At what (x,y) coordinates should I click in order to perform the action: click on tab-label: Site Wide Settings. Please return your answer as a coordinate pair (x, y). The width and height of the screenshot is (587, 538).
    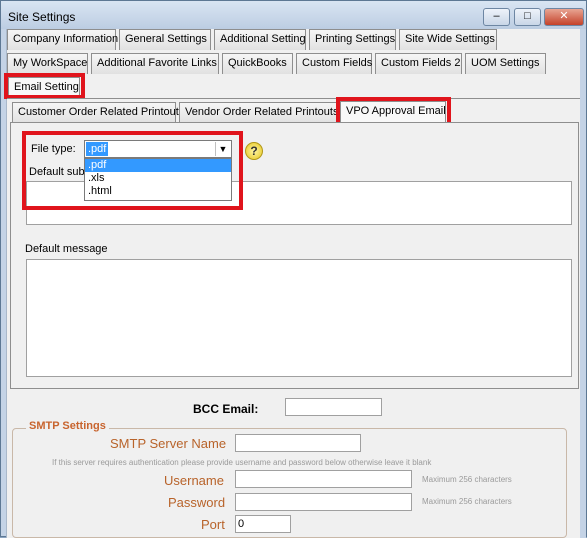
    Looking at the image, I should click on (450, 39).